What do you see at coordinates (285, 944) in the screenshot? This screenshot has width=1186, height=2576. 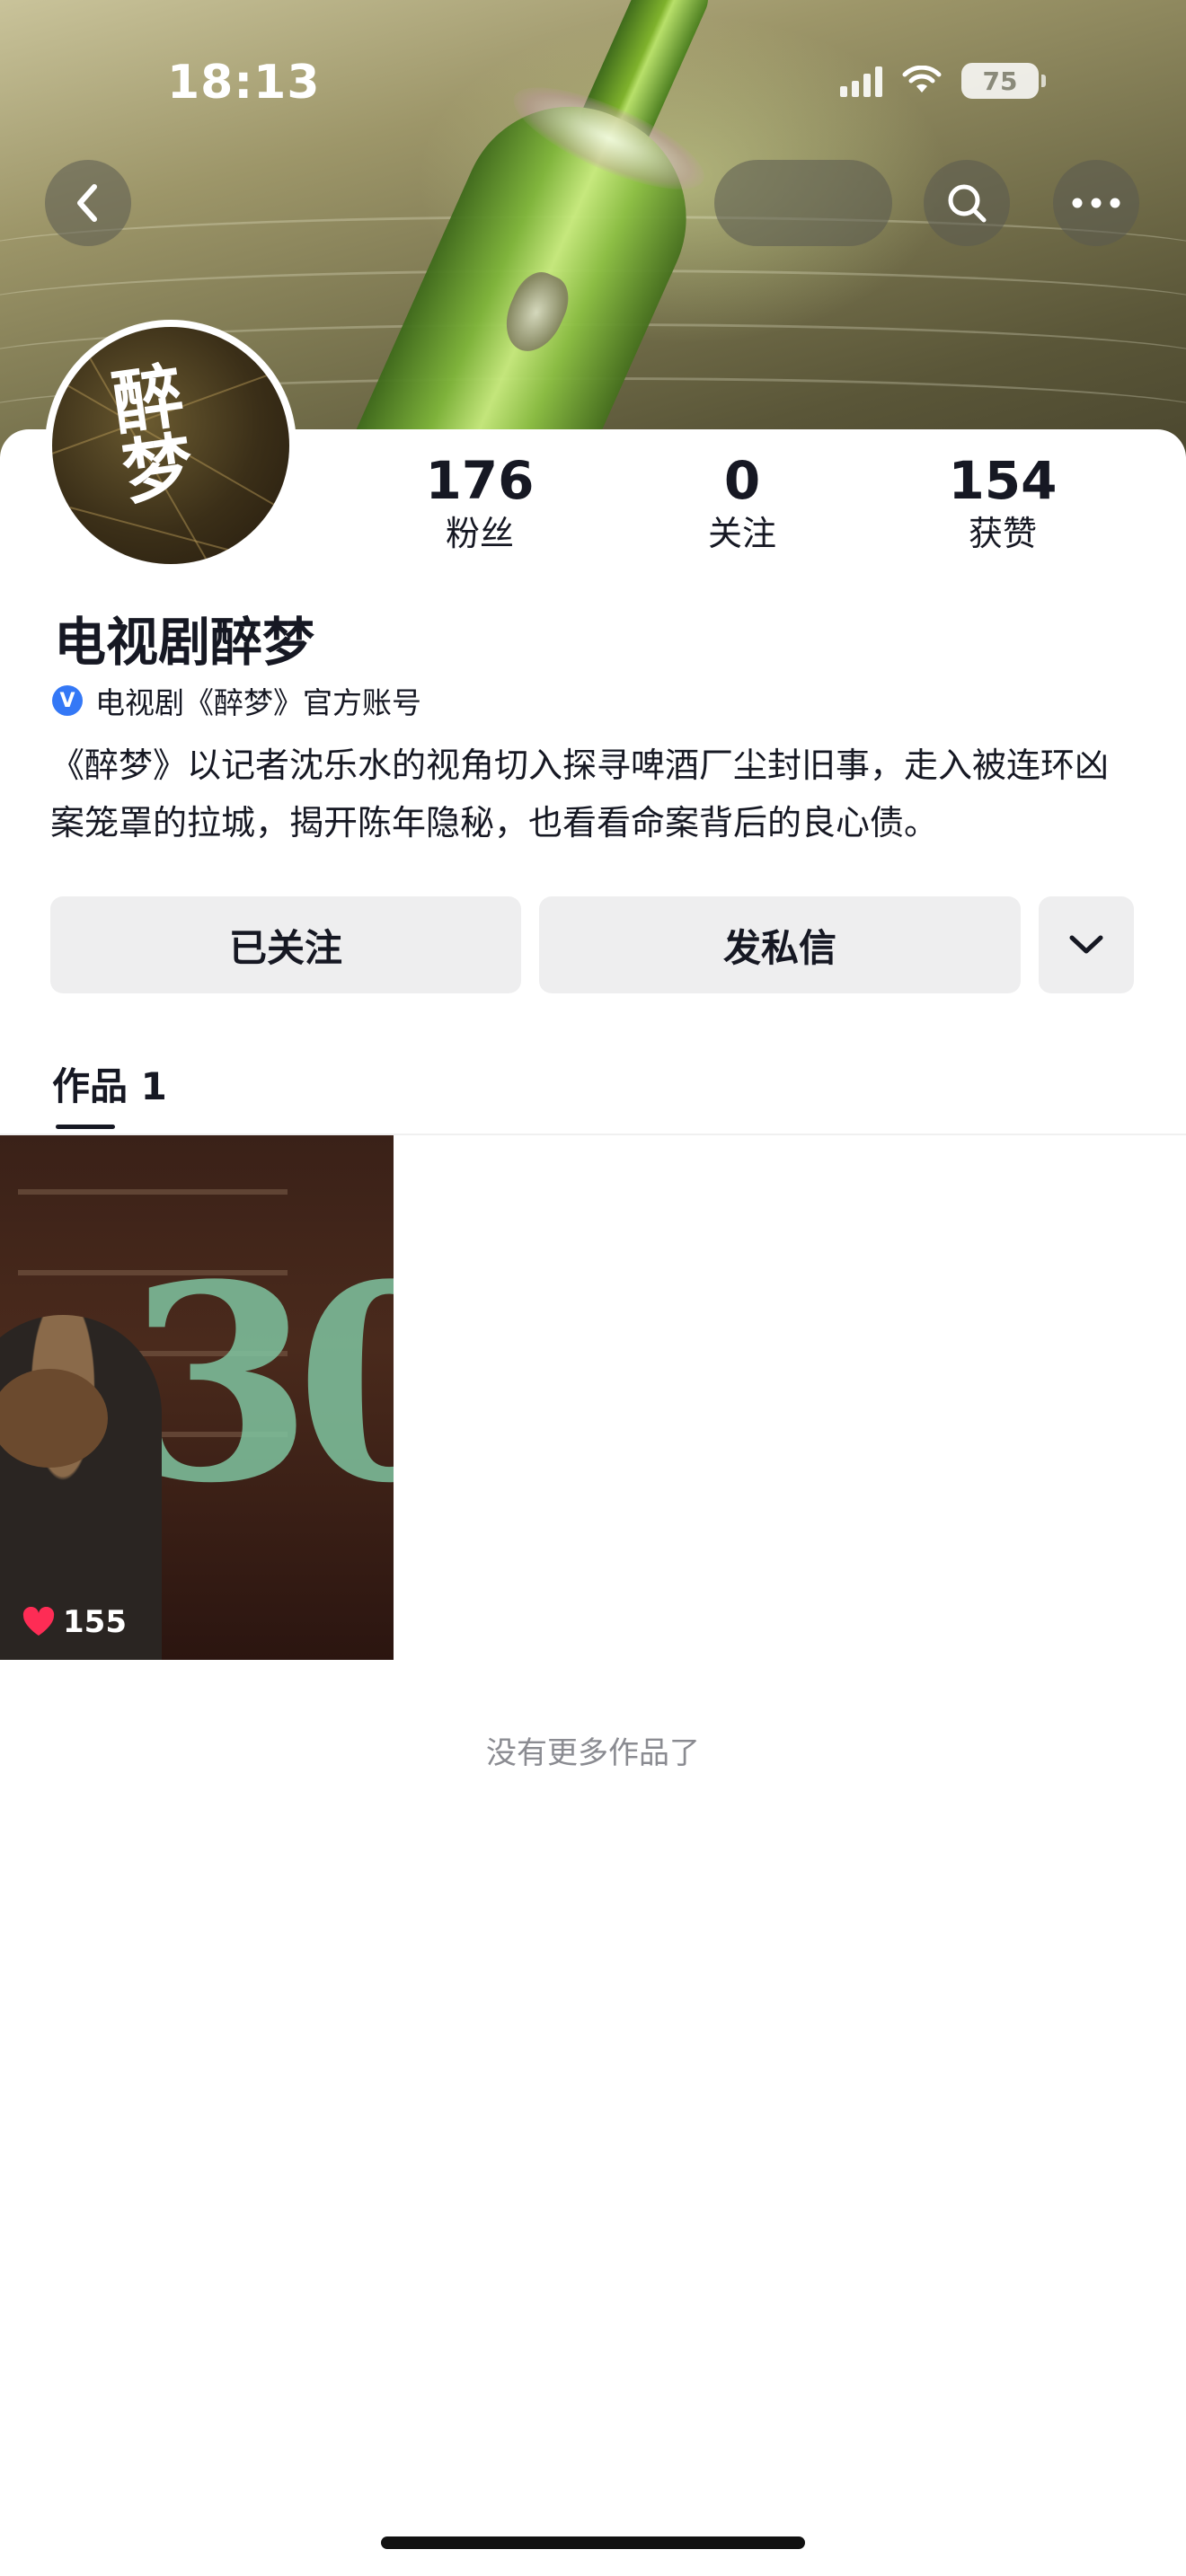 I see `followed-button: 已关注` at bounding box center [285, 944].